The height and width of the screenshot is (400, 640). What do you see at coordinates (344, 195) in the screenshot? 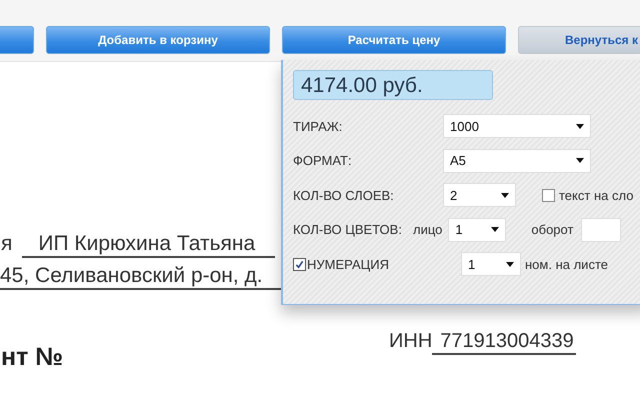
I see `field-label: КОЛ-ВО СЛОЕВ:` at bounding box center [344, 195].